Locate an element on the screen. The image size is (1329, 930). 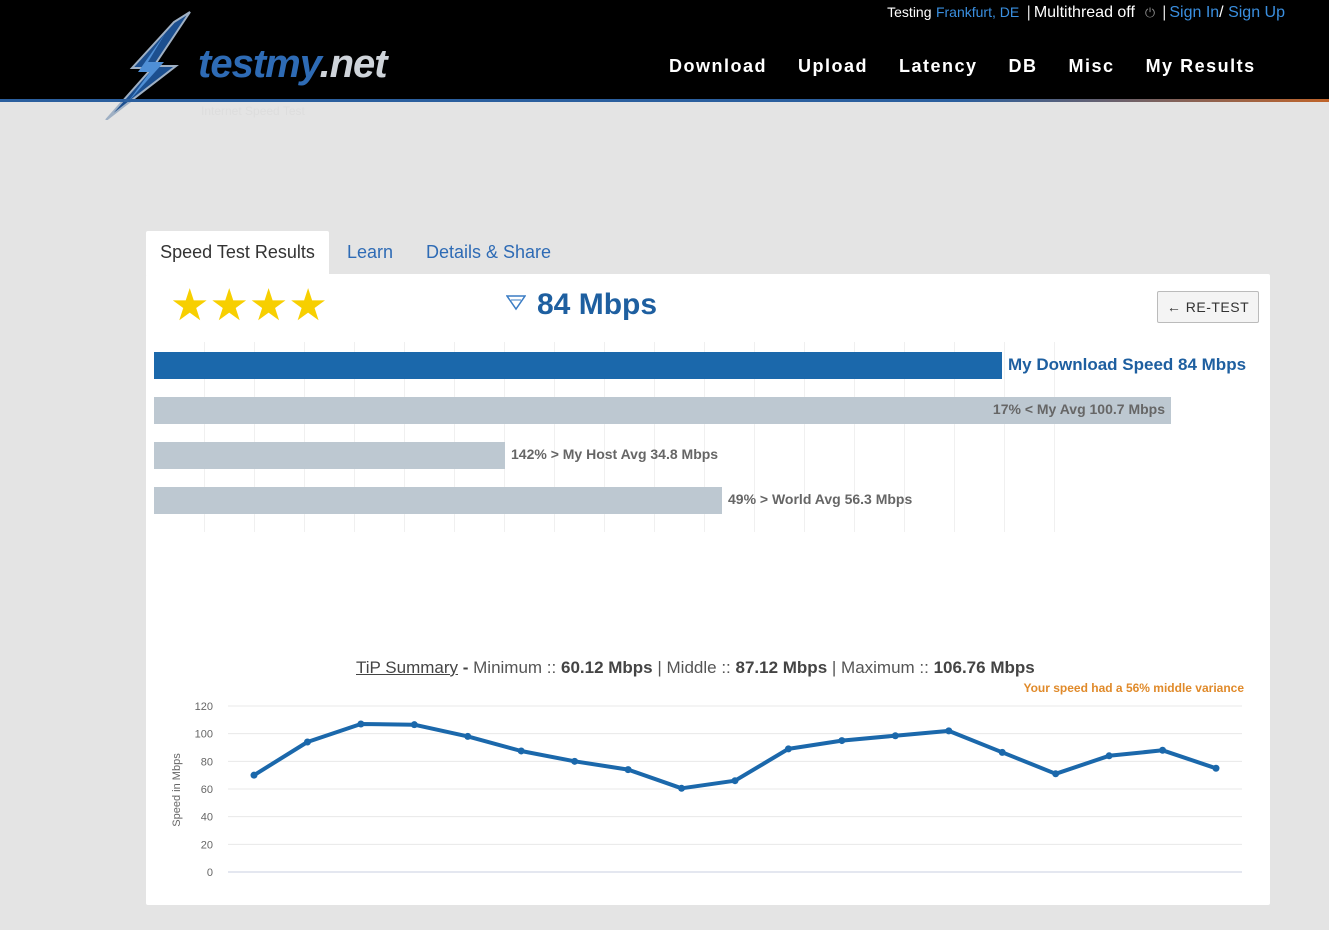
comparison-bar-label: 17% < My Avg 100.7 Mbps is located at coordinates (1078, 409).